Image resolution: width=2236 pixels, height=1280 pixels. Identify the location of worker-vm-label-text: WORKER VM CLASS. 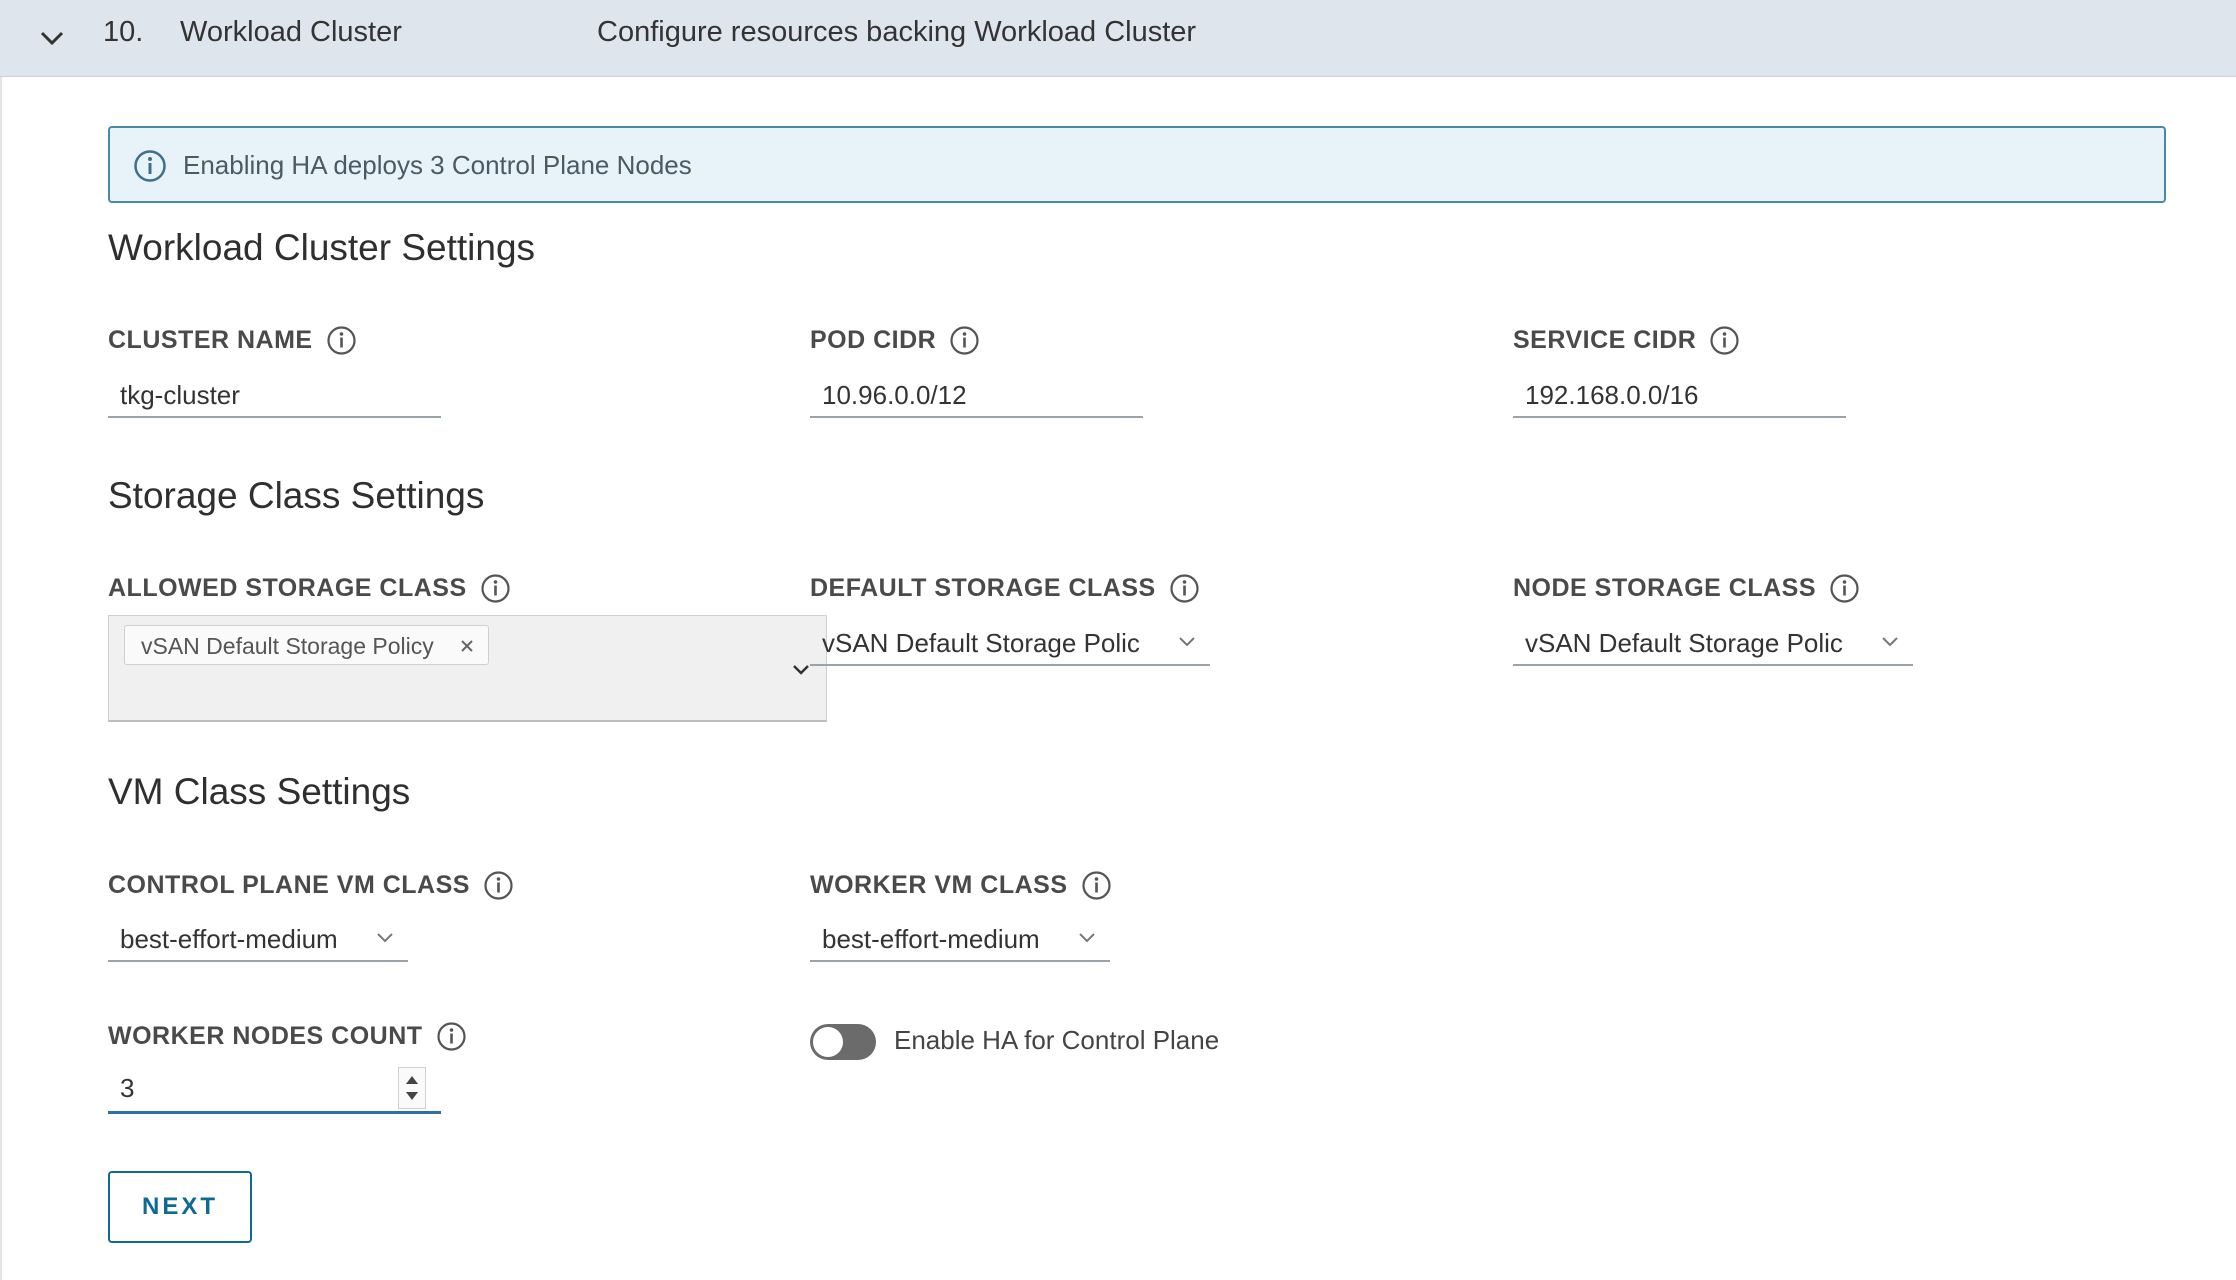
(939, 885).